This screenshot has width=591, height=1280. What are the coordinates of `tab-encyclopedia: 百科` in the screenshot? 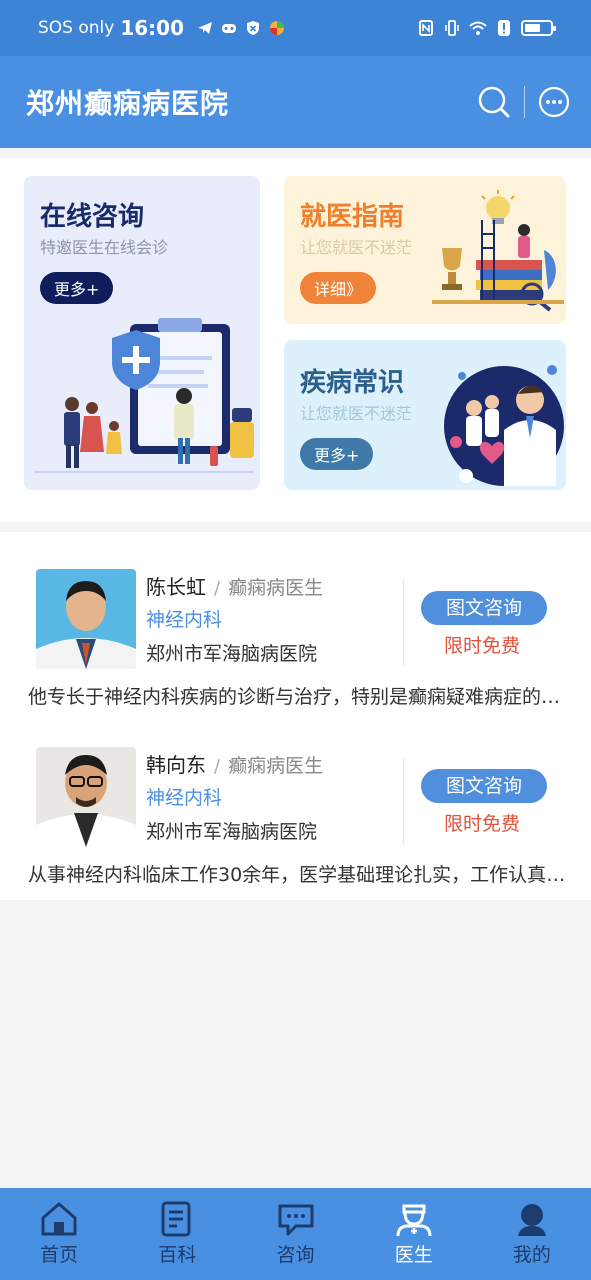 It's located at (177, 1234).